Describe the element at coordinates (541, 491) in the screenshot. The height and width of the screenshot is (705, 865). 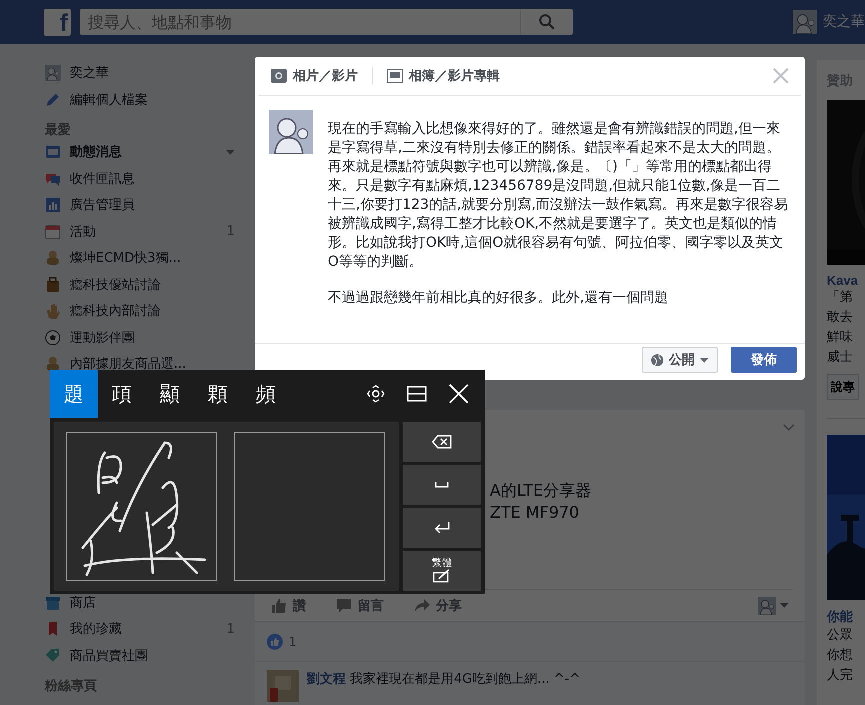
I see `post-text-line: A的LTE分享器` at that location.